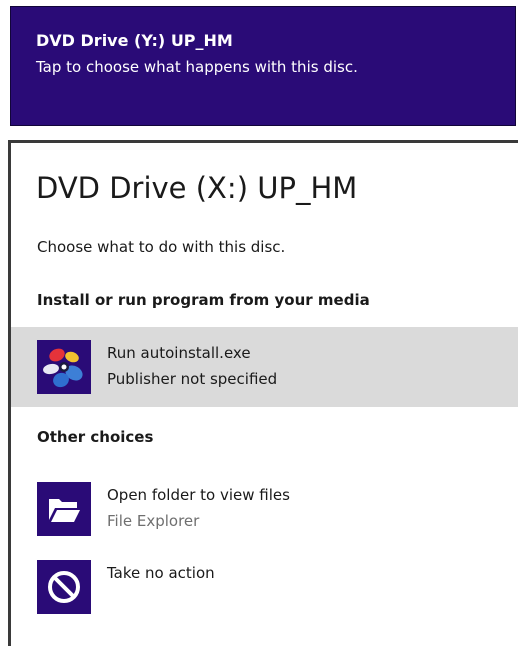 The image size is (518, 646). I want to click on no-action-icon, so click(64, 587).